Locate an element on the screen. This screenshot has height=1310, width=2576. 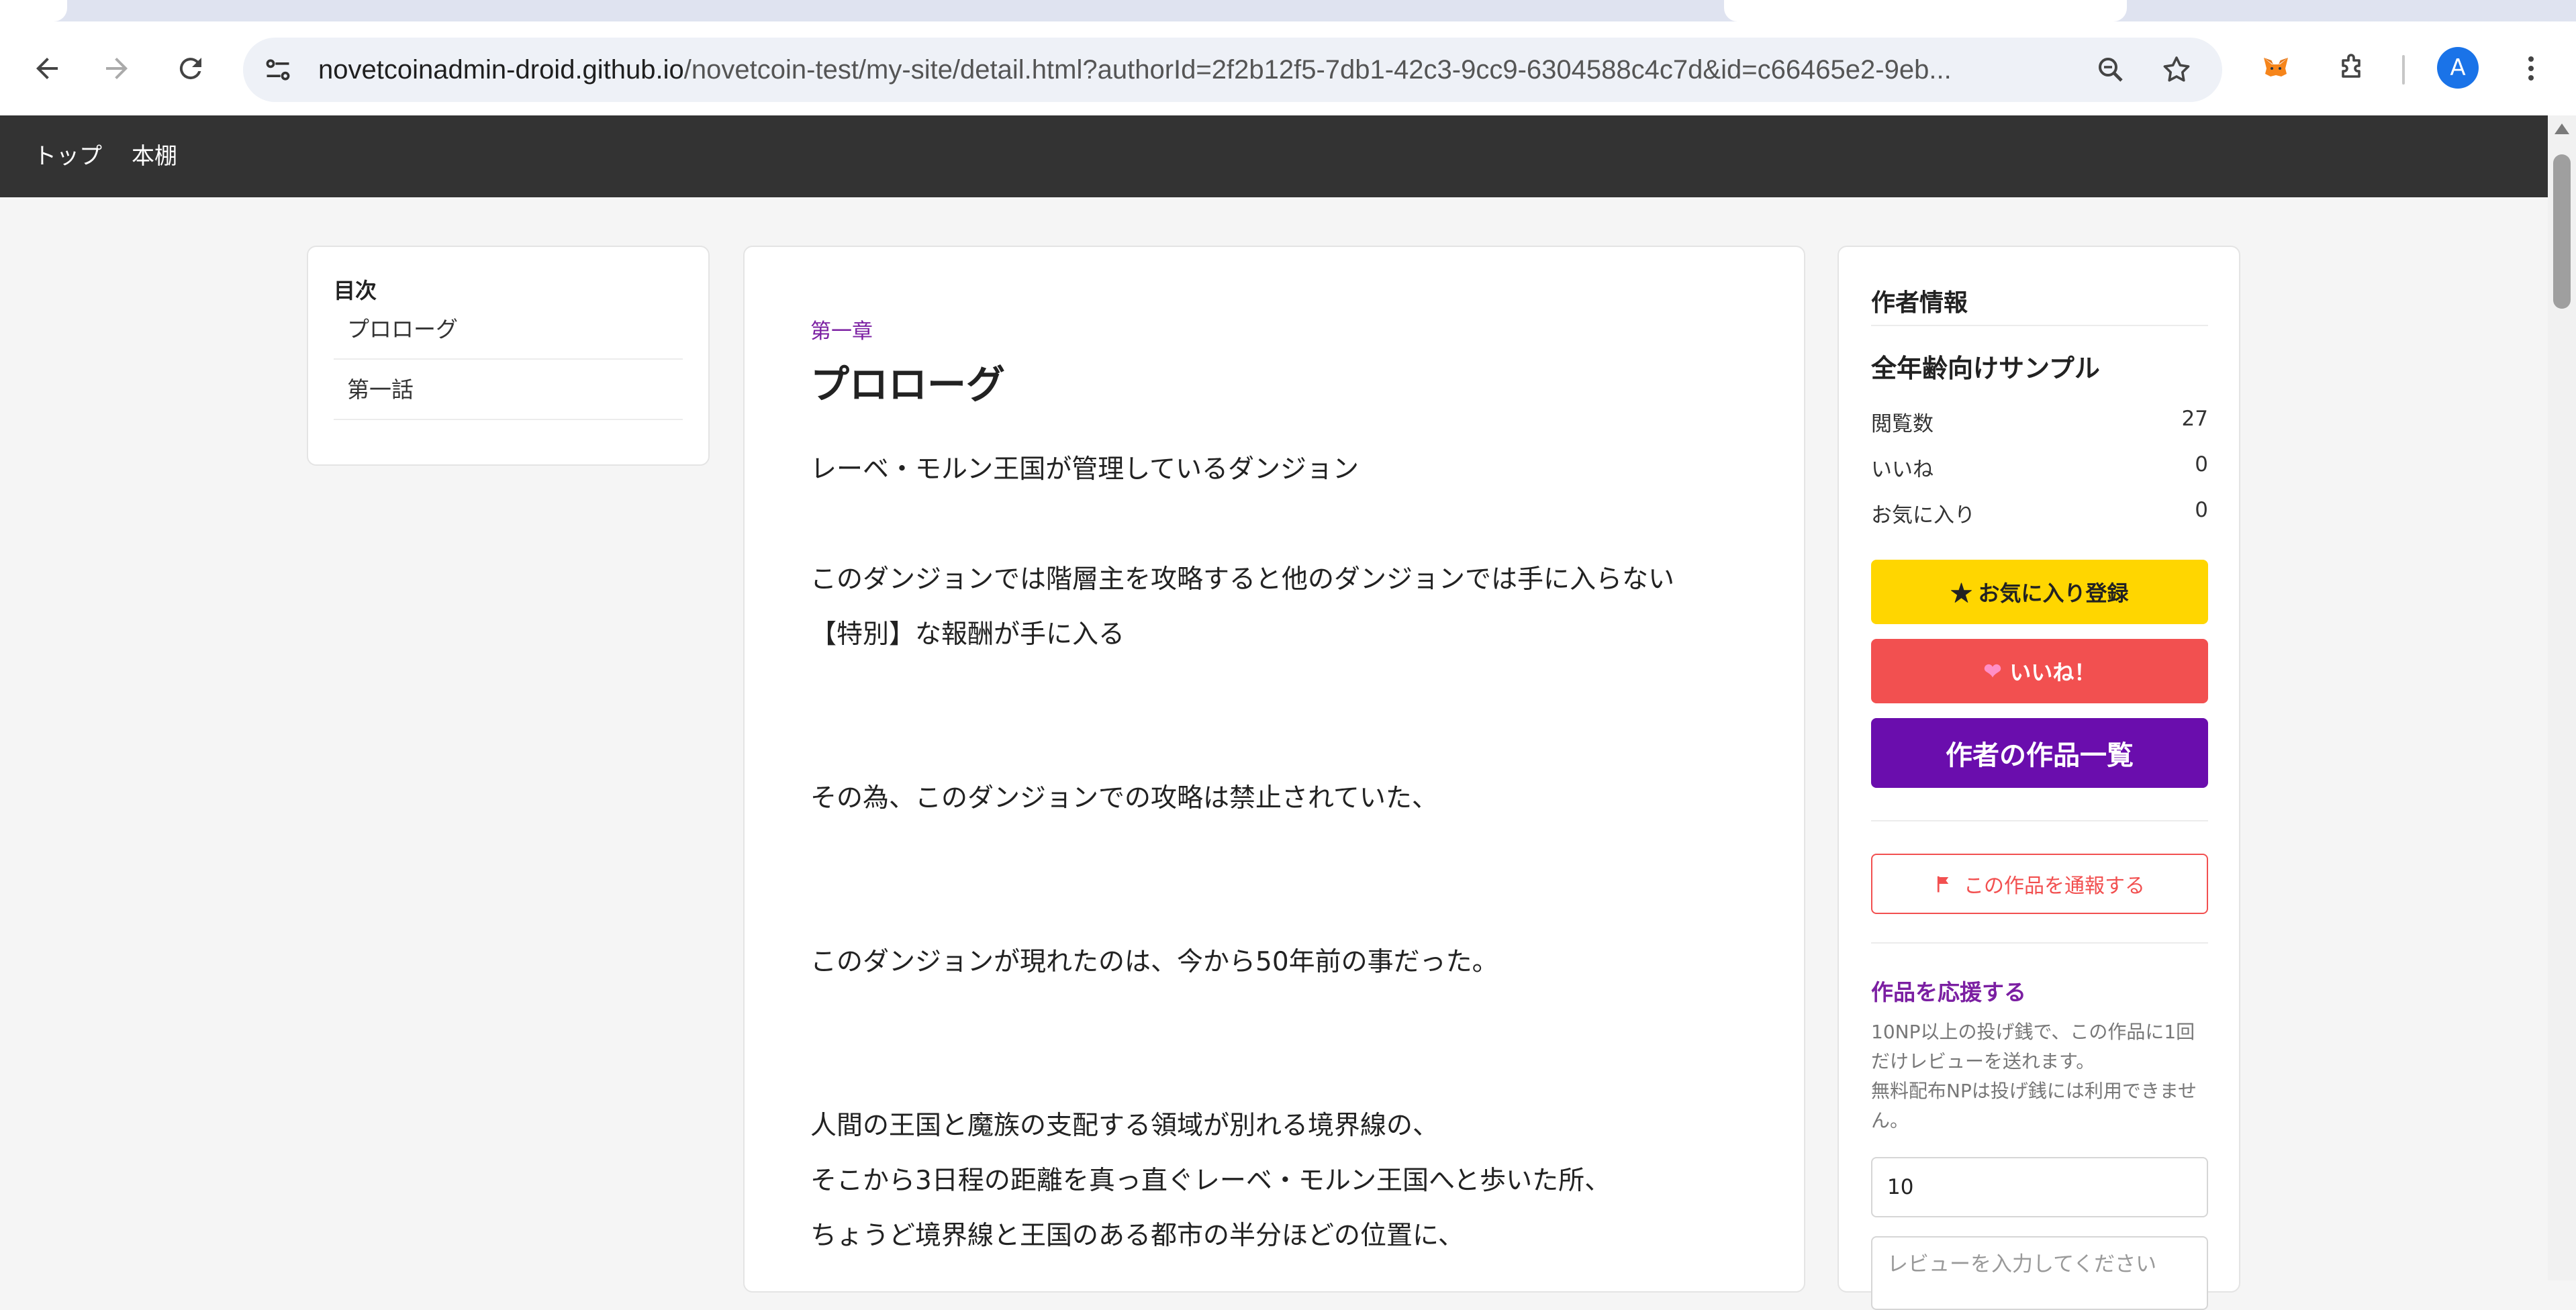
toc-card: 目次 プロローグ 第一話 is located at coordinates (509, 356).